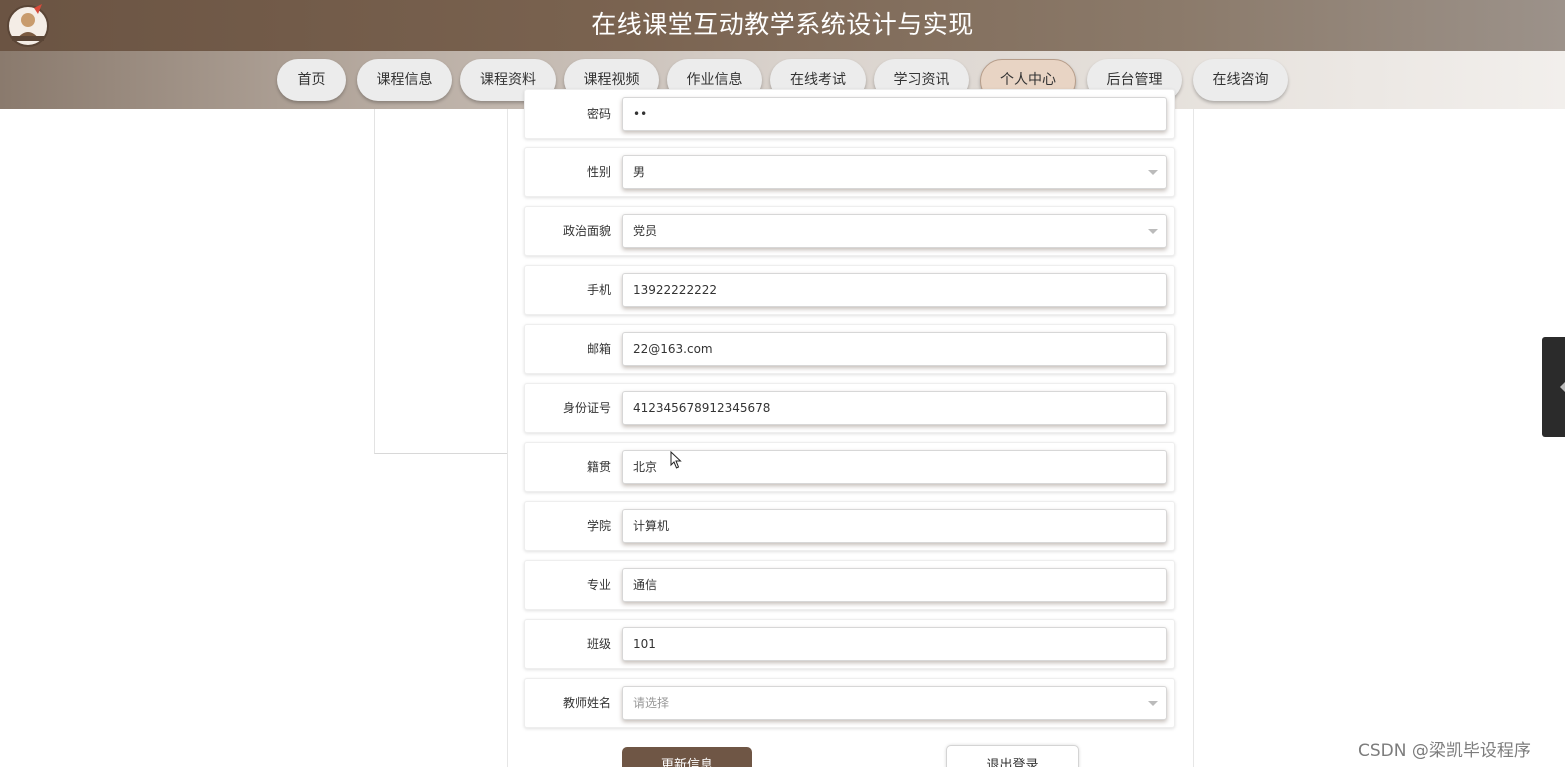 The width and height of the screenshot is (1565, 767). Describe the element at coordinates (598, 349) in the screenshot. I see `email-label: 邮箱` at that location.